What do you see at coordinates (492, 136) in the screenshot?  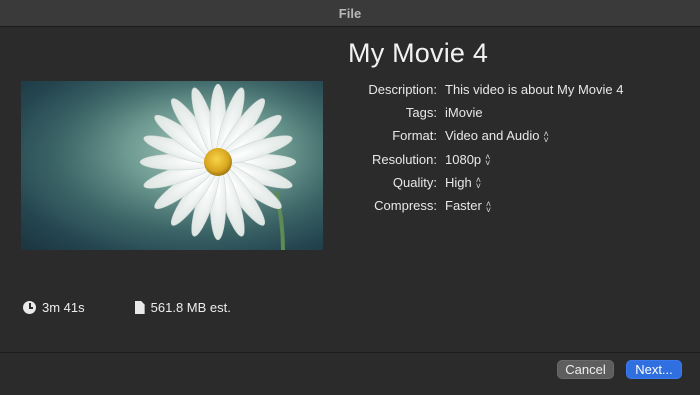 I see `format-value: Video and Audio` at bounding box center [492, 136].